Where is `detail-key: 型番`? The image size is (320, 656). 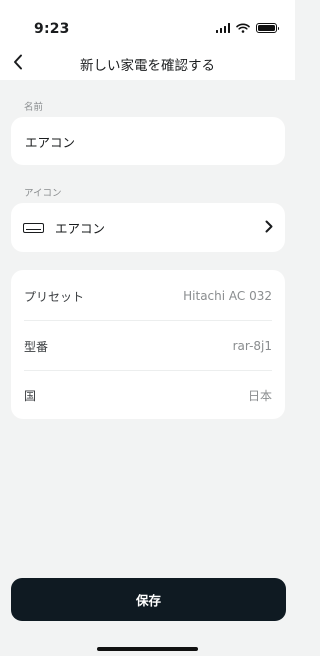
detail-key: 型番 is located at coordinates (36, 346).